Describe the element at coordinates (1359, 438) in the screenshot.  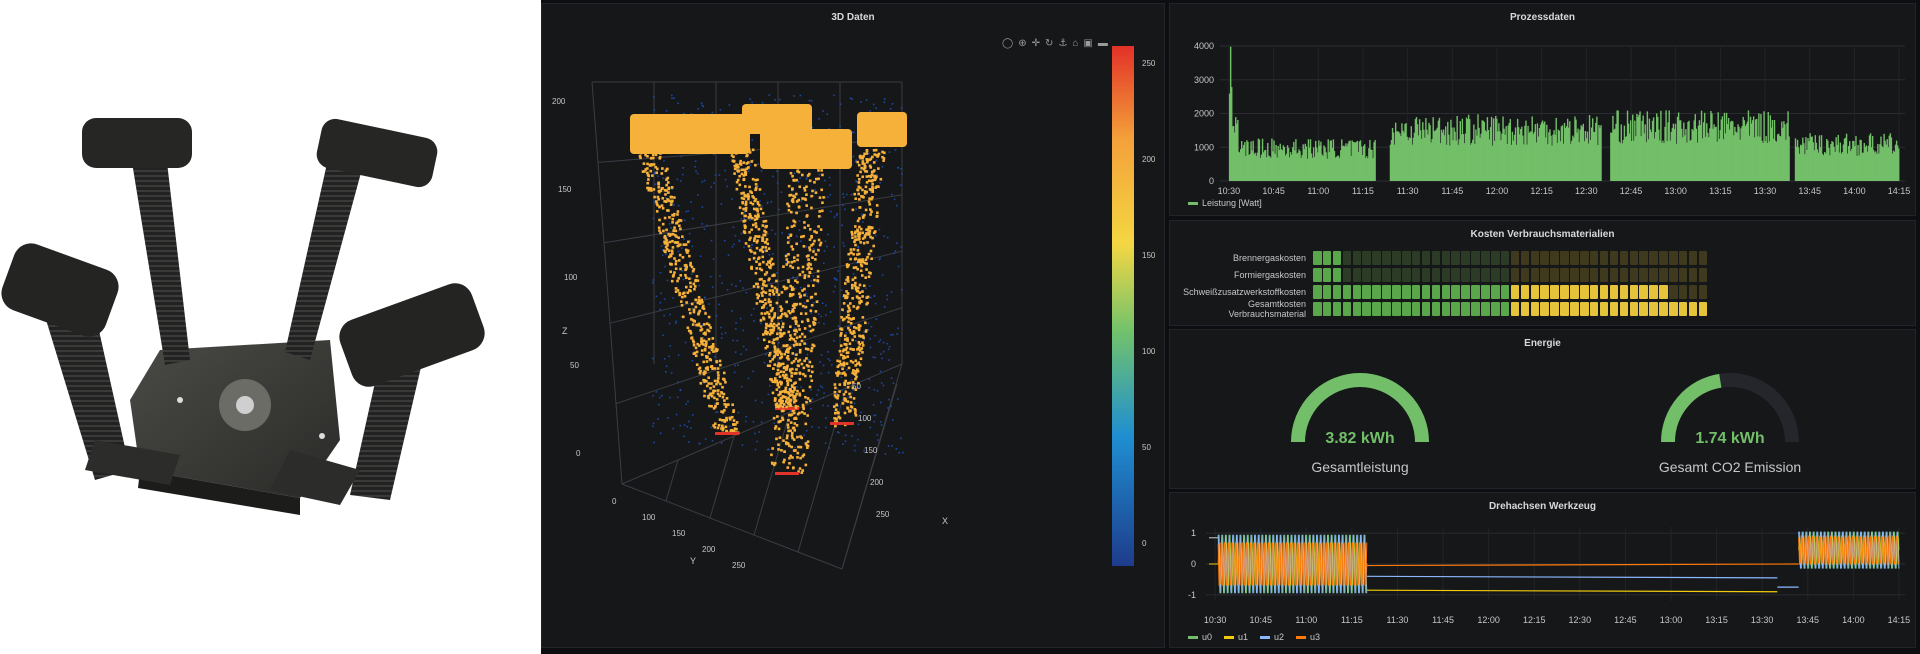
I see `gauge-value: 3.82 kWh` at that location.